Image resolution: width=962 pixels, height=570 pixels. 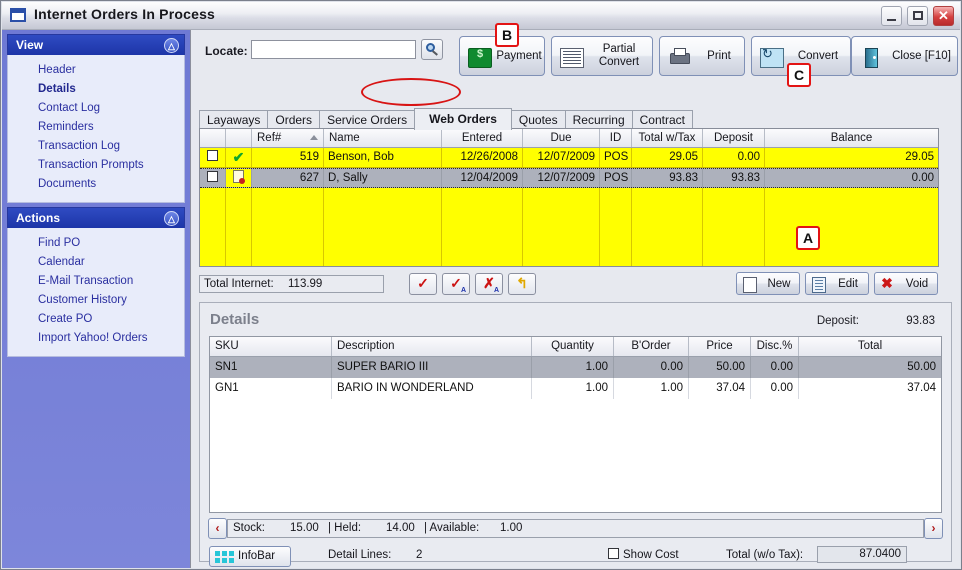 What do you see at coordinates (667, 157) in the screenshot?
I see `row-total-with-tax: 29.05` at bounding box center [667, 157].